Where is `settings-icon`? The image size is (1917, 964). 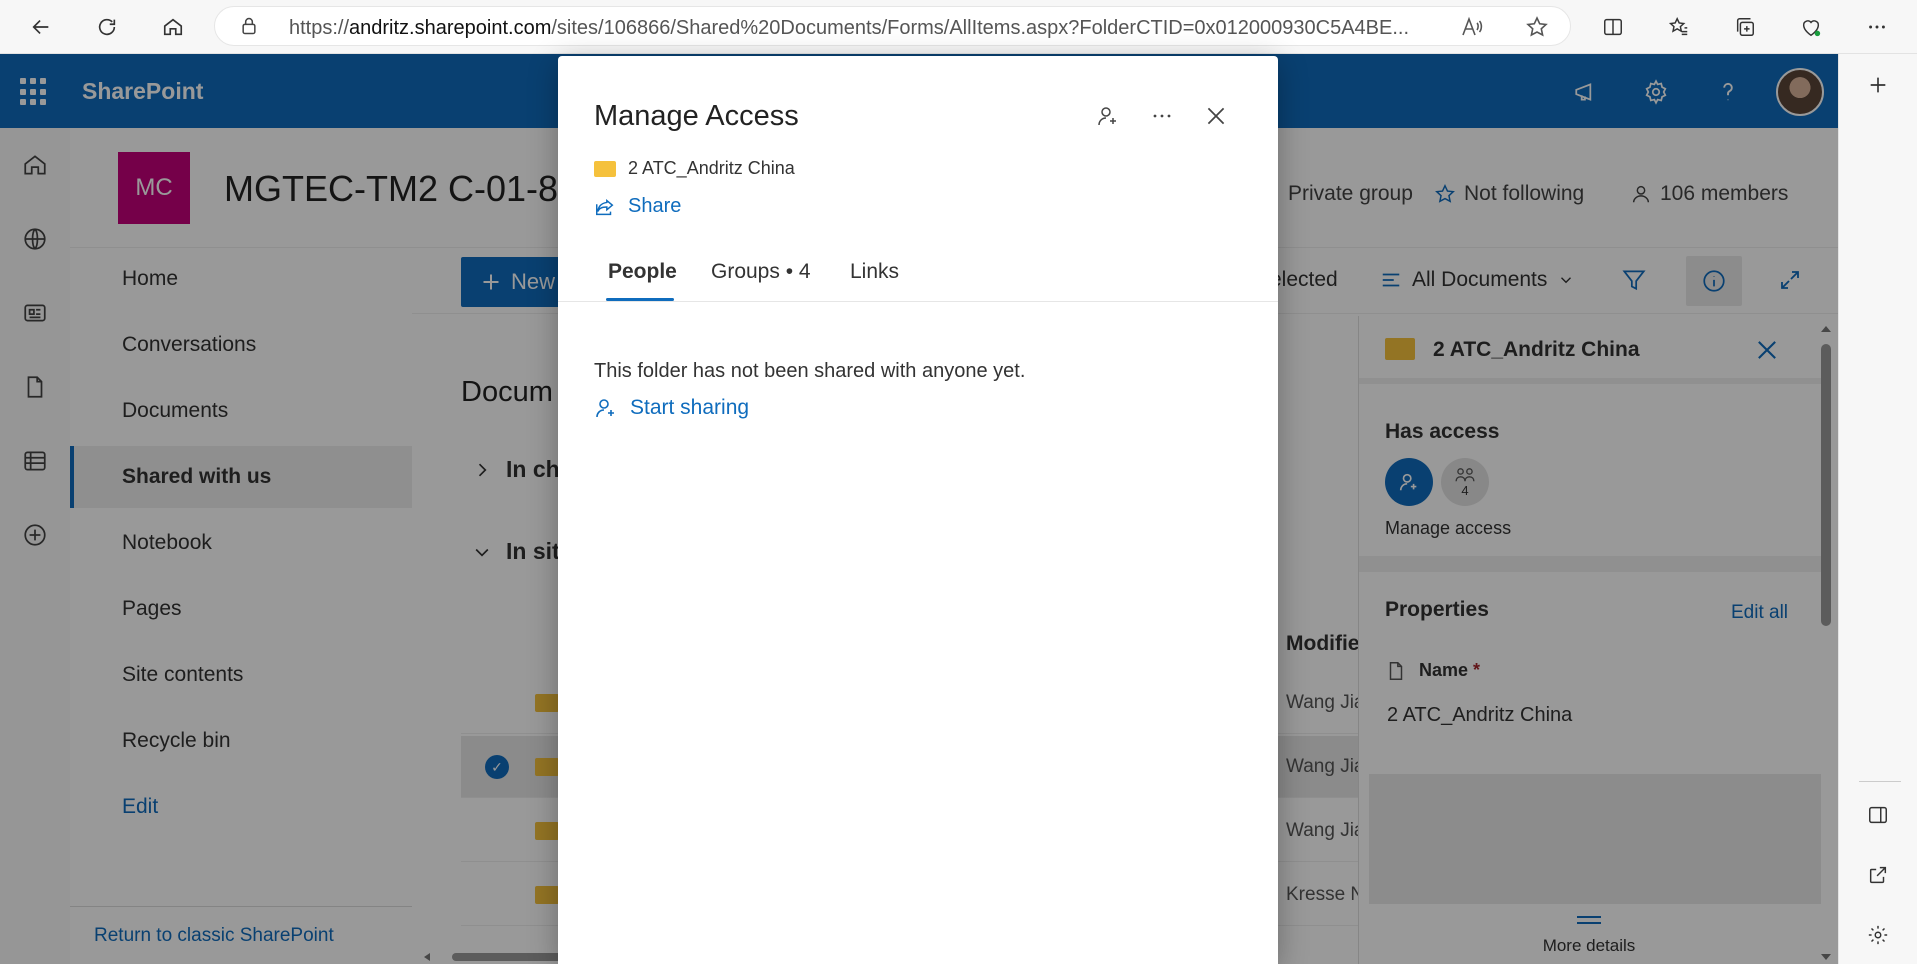
settings-icon is located at coordinates (1878, 935).